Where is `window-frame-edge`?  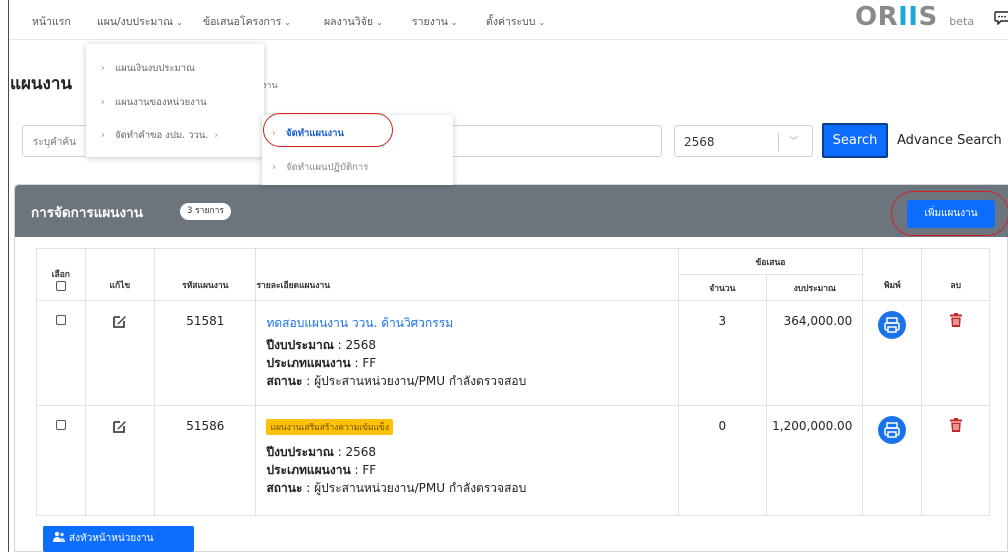 window-frame-edge is located at coordinates (8, 276).